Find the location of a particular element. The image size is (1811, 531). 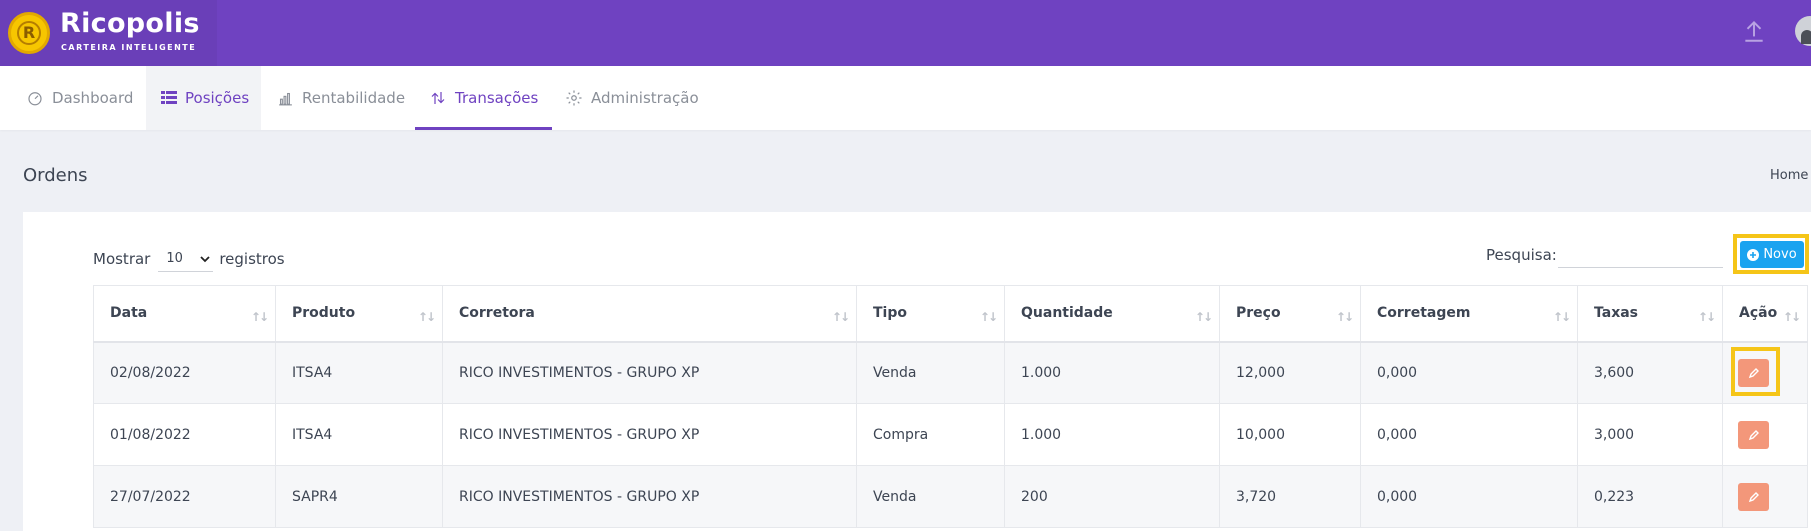

logo-icon: R is located at coordinates (29, 33).